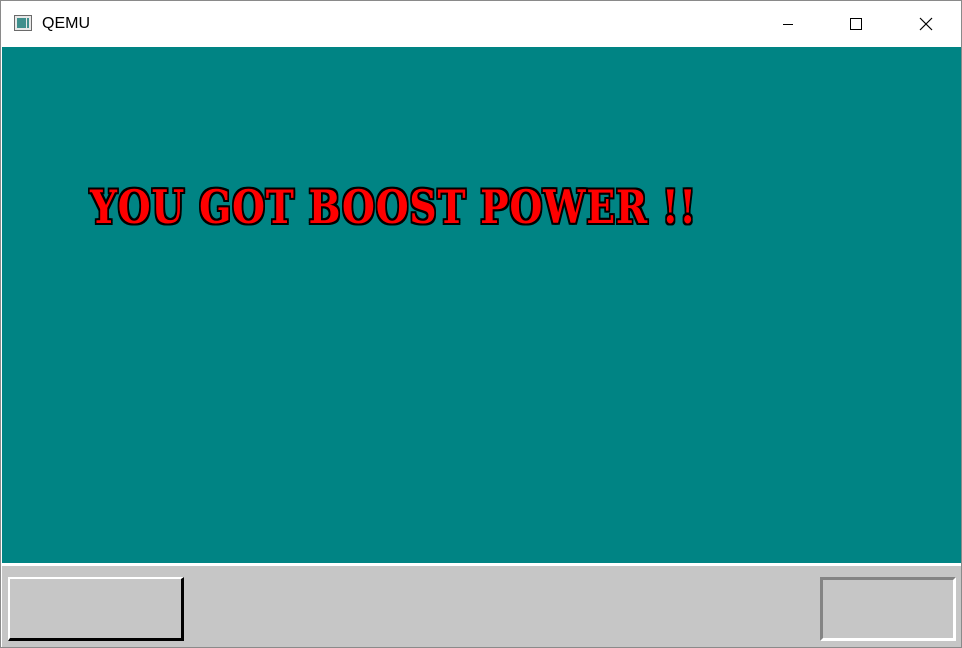 This screenshot has width=962, height=648. What do you see at coordinates (481, 24) in the screenshot?
I see `title-bar: QEMU` at bounding box center [481, 24].